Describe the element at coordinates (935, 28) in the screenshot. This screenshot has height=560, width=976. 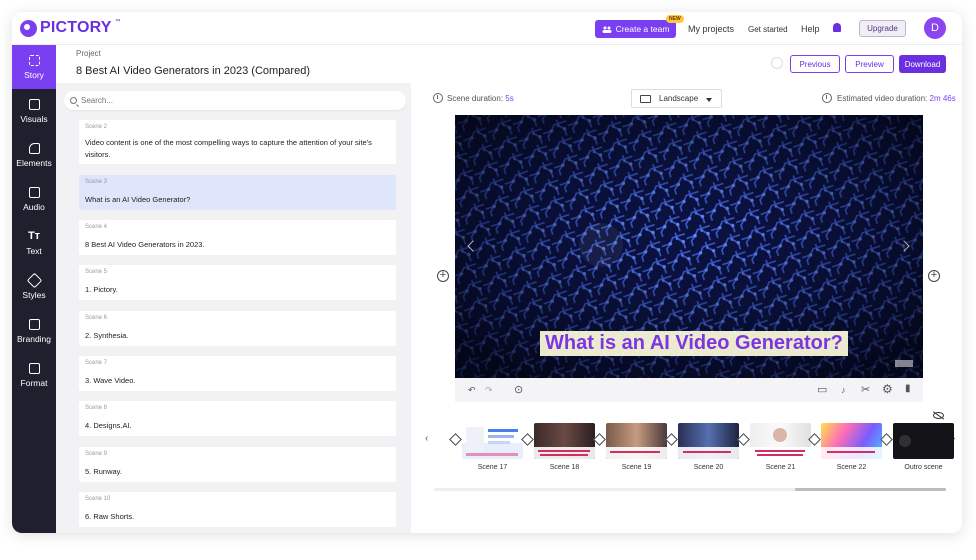
I see `avatar: D` at that location.